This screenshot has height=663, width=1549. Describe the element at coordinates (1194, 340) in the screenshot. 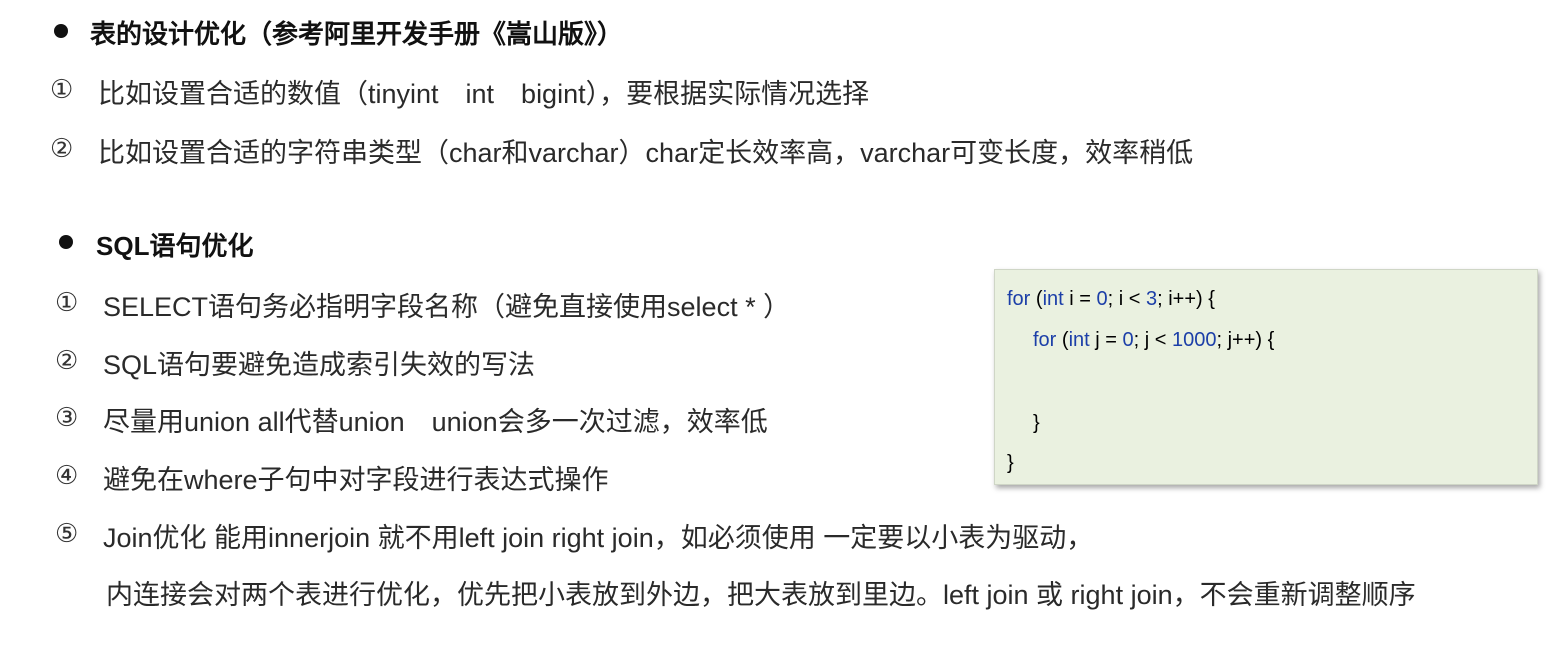

I see `code-number: 1000` at that location.